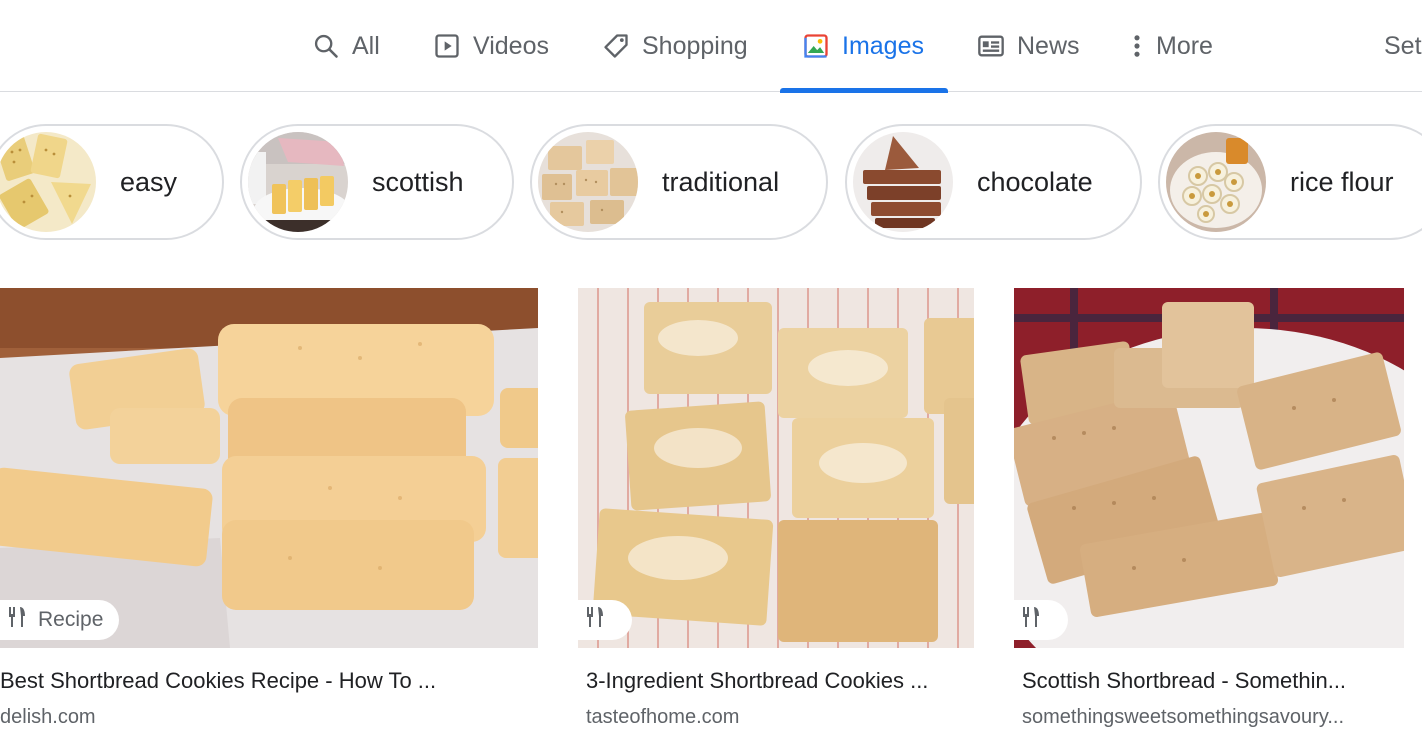 Image resolution: width=1422 pixels, height=732 pixels. Describe the element at coordinates (71, 619) in the screenshot. I see `recipe-badge-label: Recipe` at that location.